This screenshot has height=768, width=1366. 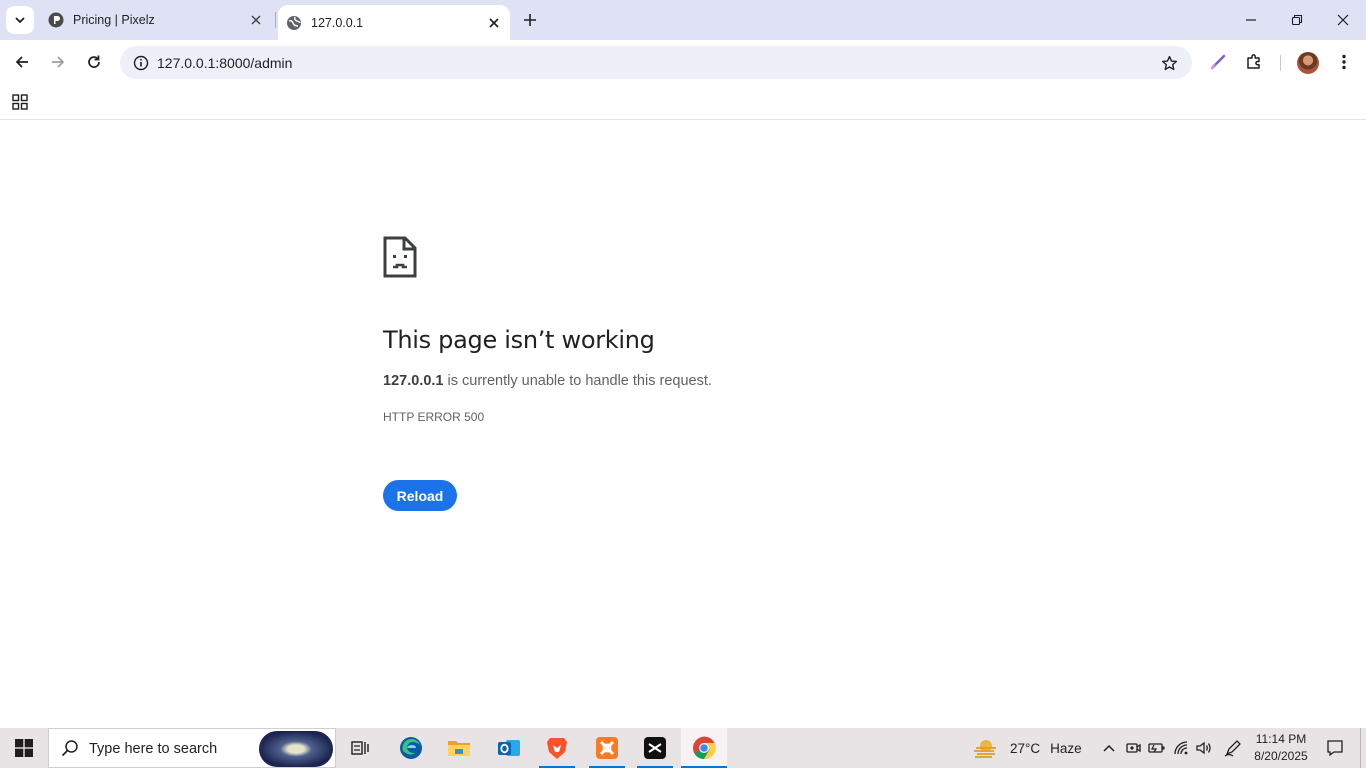 I want to click on error-code: HTTP ERROR 500, so click(x=434, y=417).